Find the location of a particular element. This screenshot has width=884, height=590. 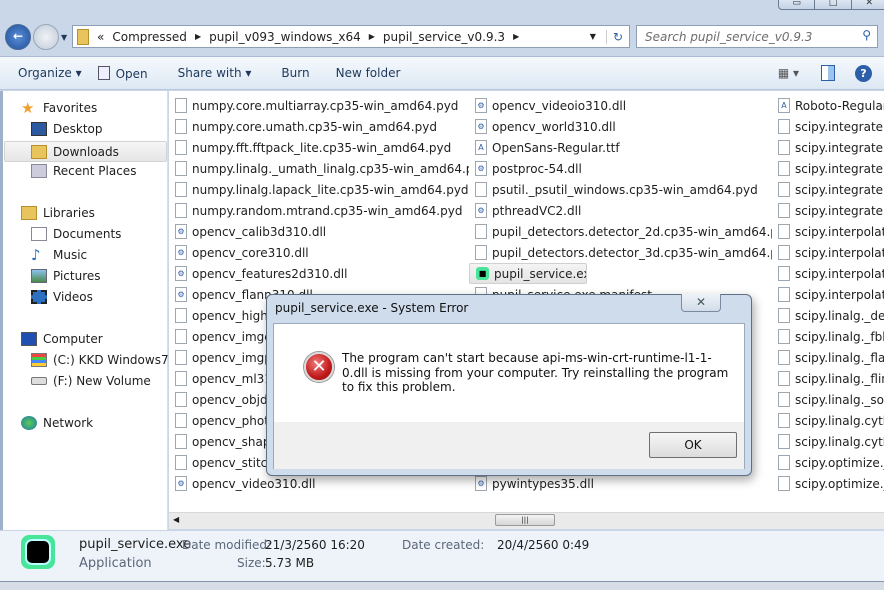

nav-c-drive: (C:) KKD Windows7 V is located at coordinates (106, 360).